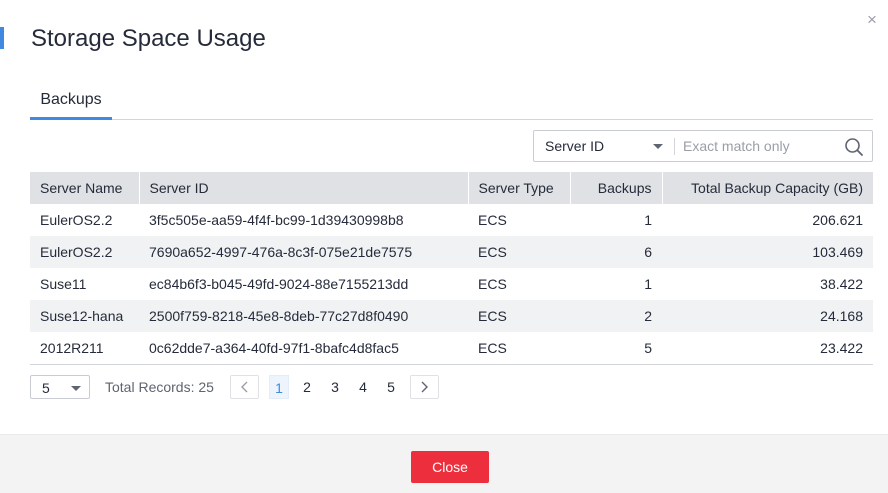  I want to click on cell-server-id: 3f5c505e-aa59-4f4f-bc99-1d39430998b8, so click(303, 220).